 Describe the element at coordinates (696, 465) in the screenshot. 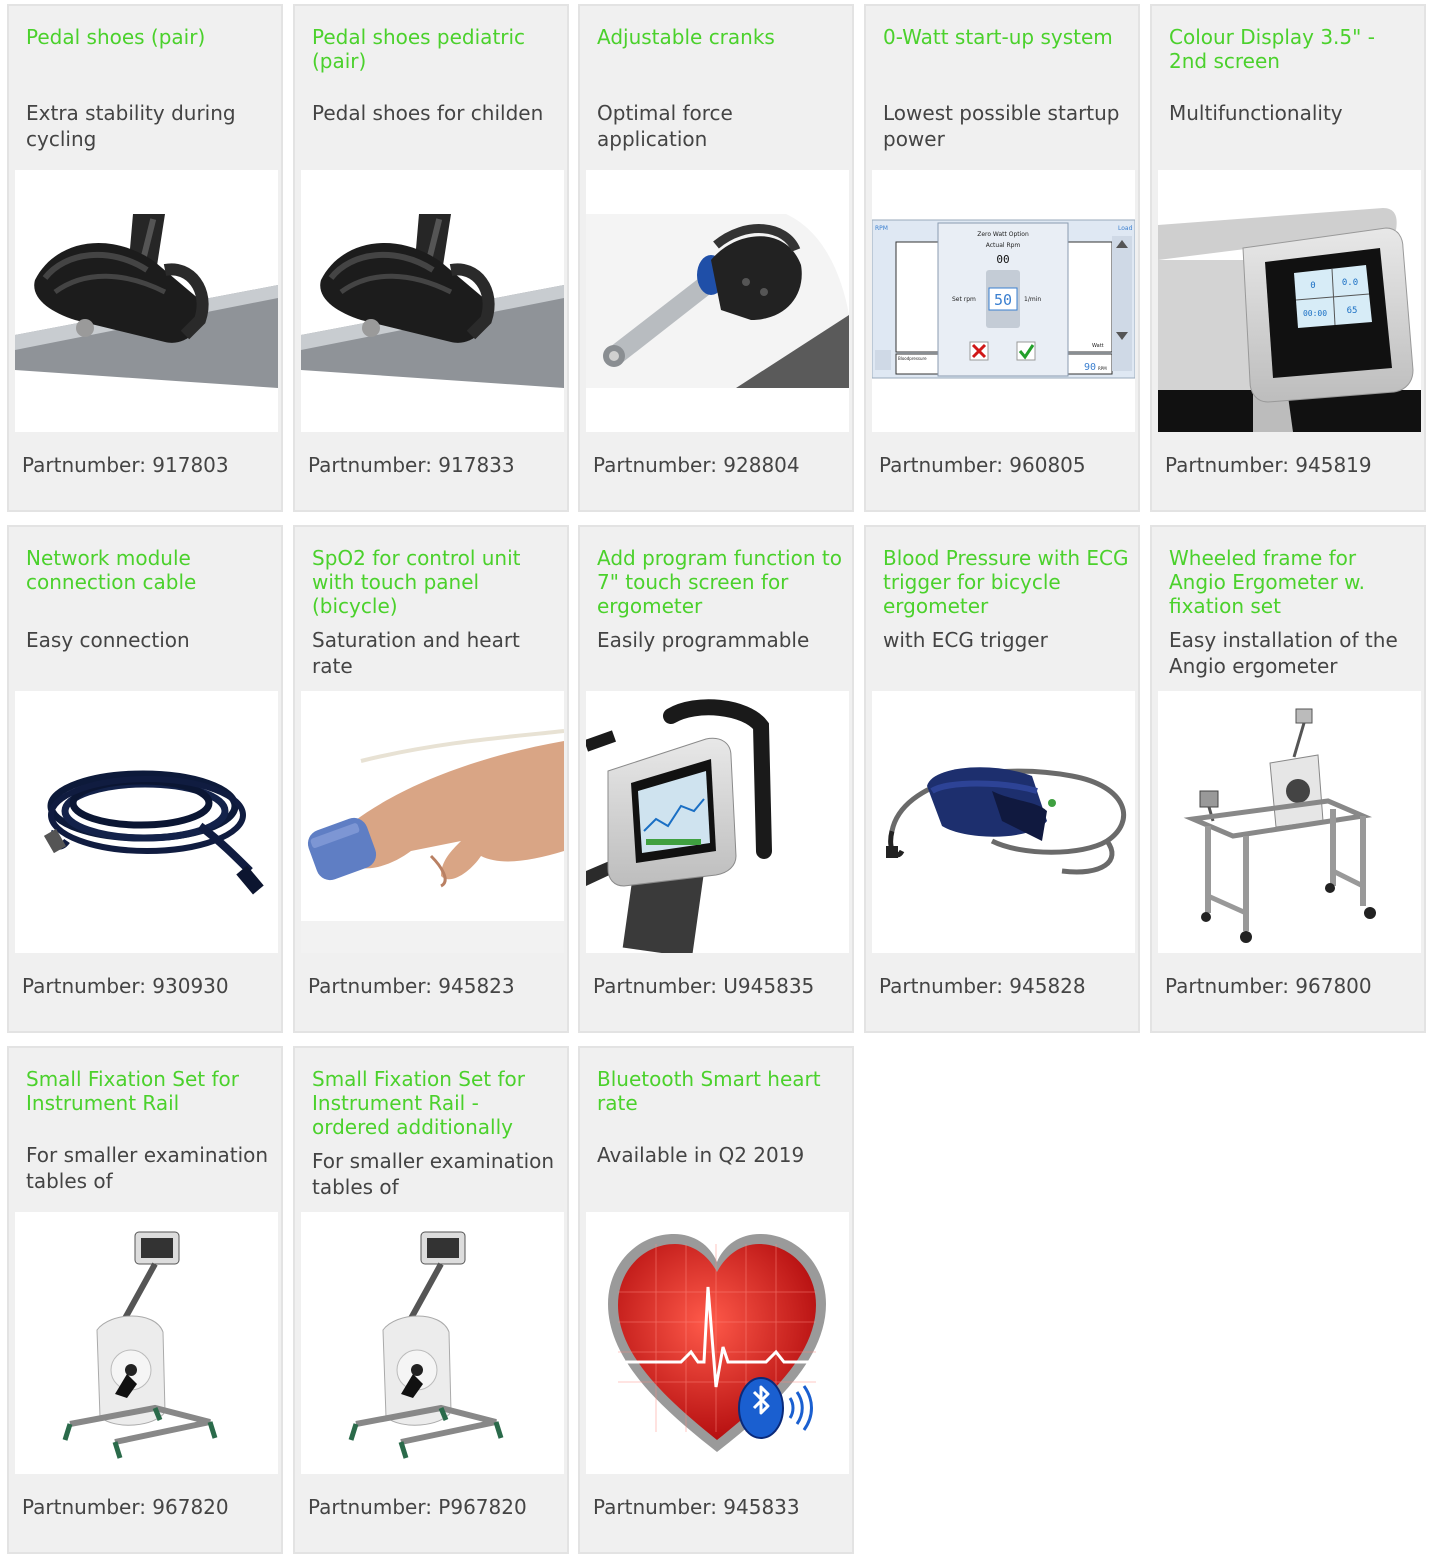

I see `partnumber: Partnumber: 928804` at that location.